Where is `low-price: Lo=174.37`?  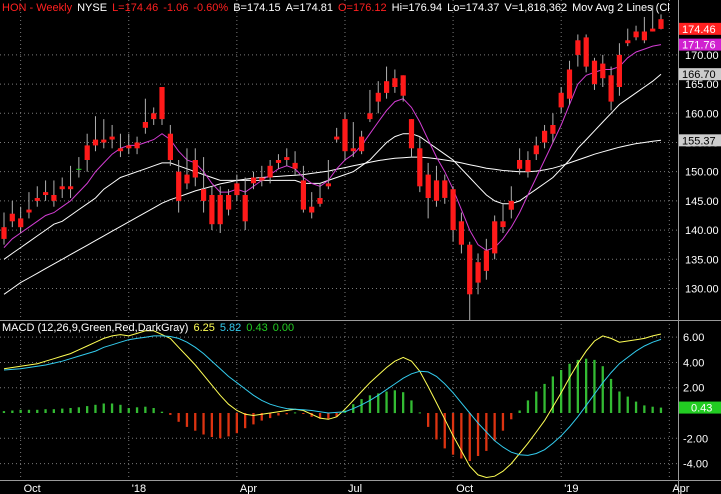 low-price: Lo=174.37 is located at coordinates (473, 8).